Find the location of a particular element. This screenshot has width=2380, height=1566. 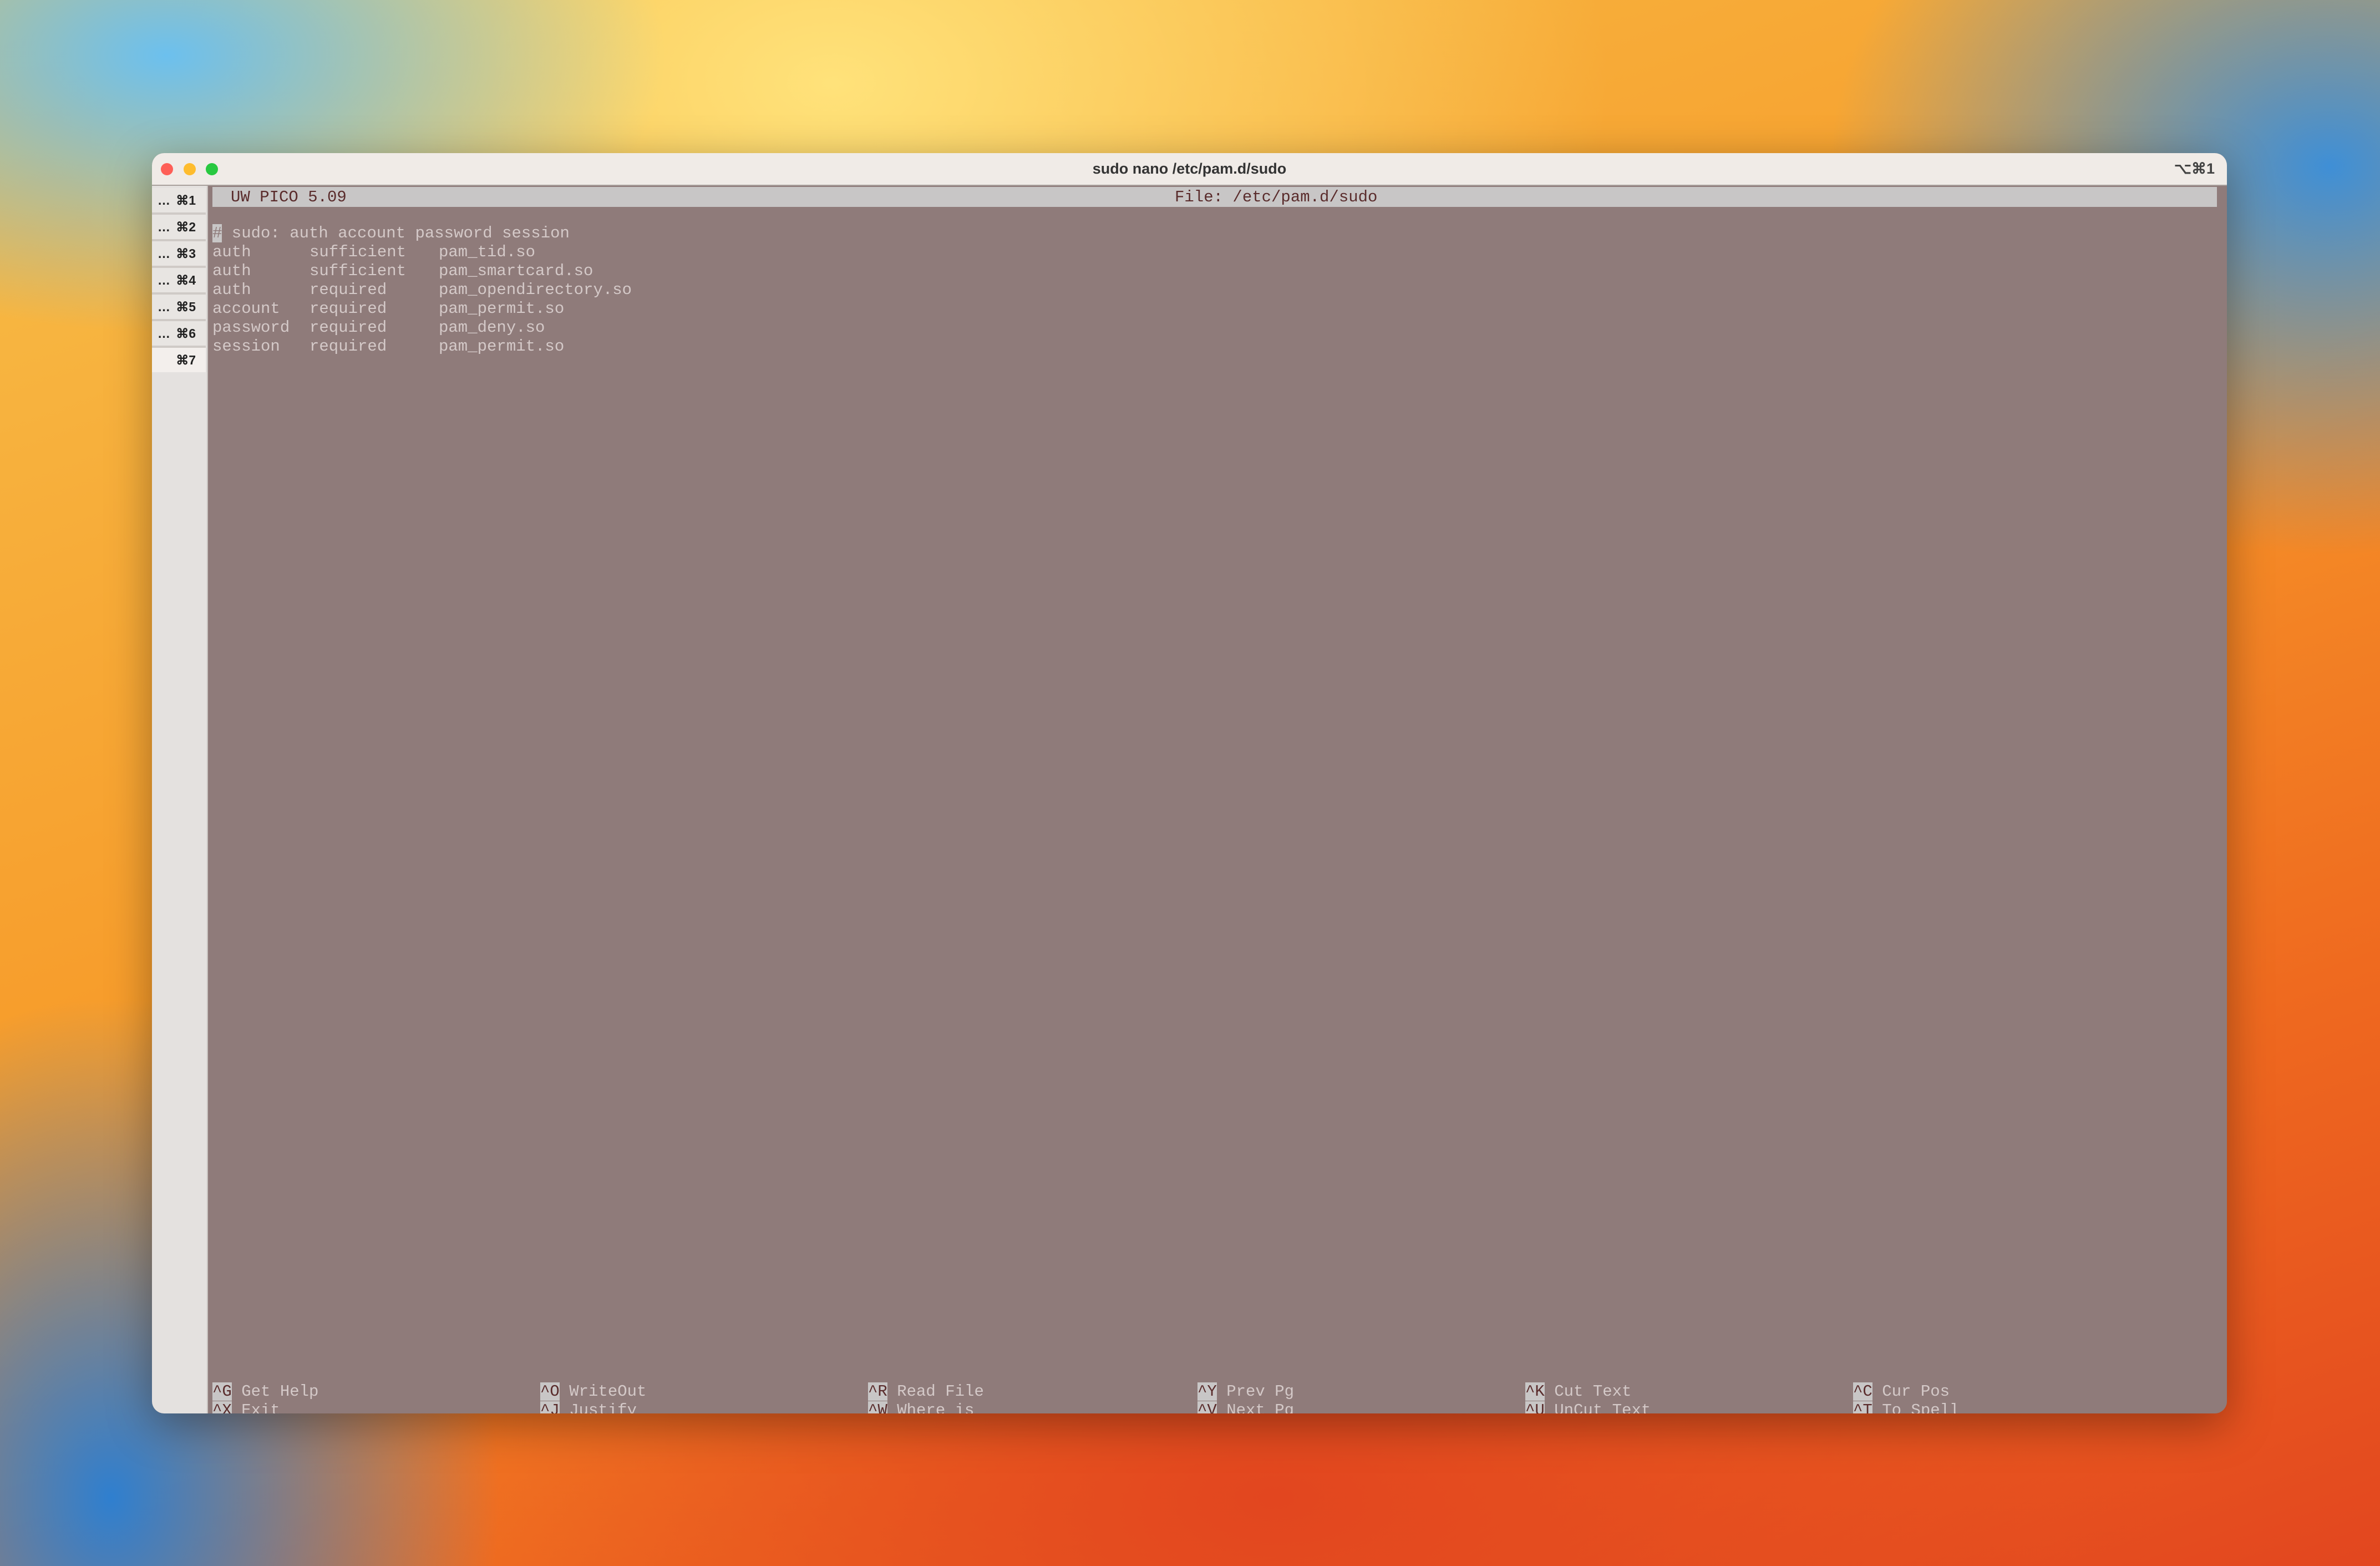

tab-shortcut: ⌘1 is located at coordinates (186, 200).